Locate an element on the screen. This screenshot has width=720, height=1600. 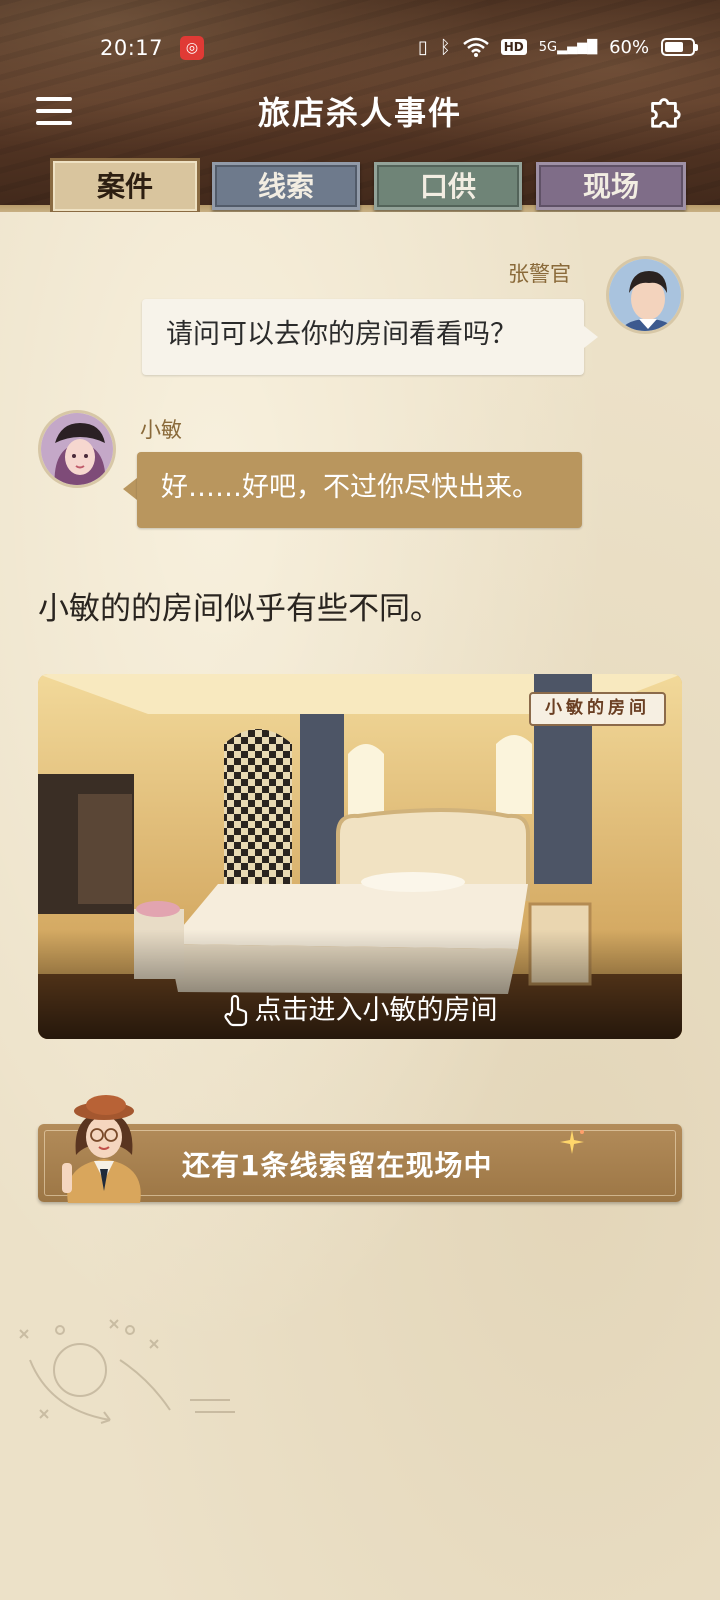
signal-icon: 5G▂▄▆█ is located at coordinates (568, 47).